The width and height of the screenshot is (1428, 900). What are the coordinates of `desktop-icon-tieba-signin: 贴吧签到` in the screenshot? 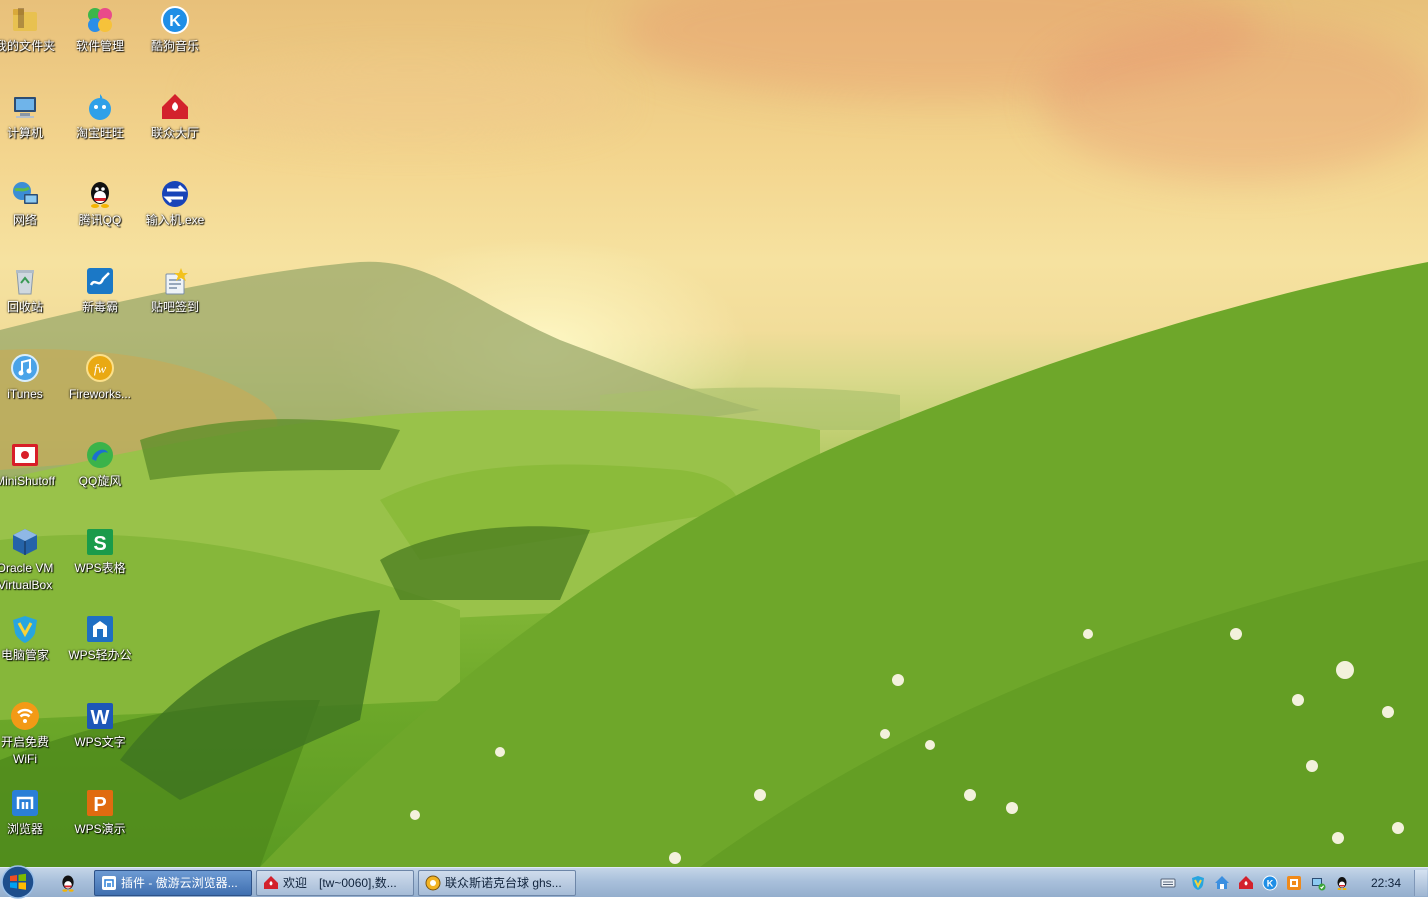 It's located at (175, 302).